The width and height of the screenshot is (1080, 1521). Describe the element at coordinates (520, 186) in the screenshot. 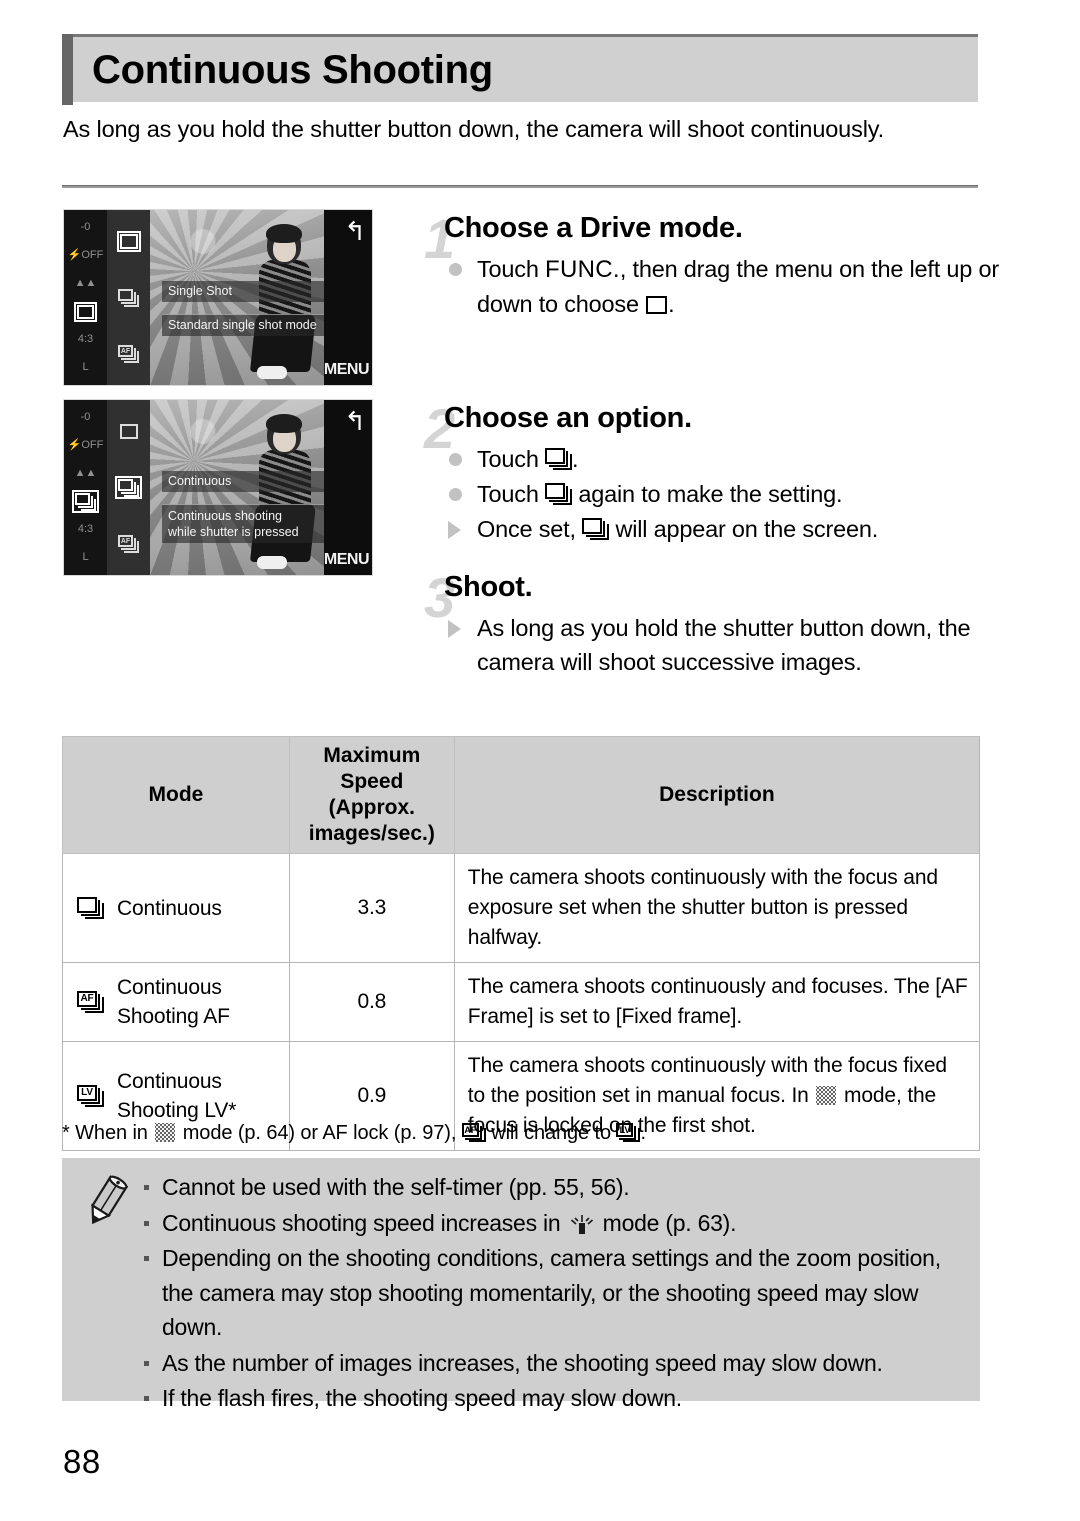

I see `header-divider` at that location.